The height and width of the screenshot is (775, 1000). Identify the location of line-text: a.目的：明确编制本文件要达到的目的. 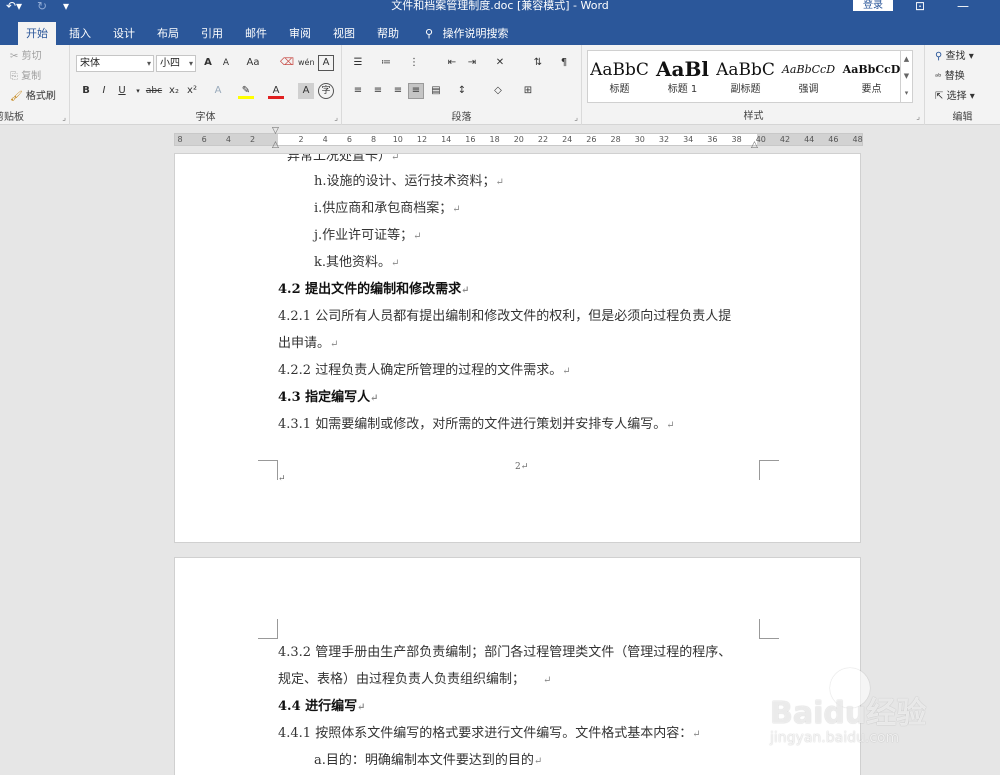
(424, 760).